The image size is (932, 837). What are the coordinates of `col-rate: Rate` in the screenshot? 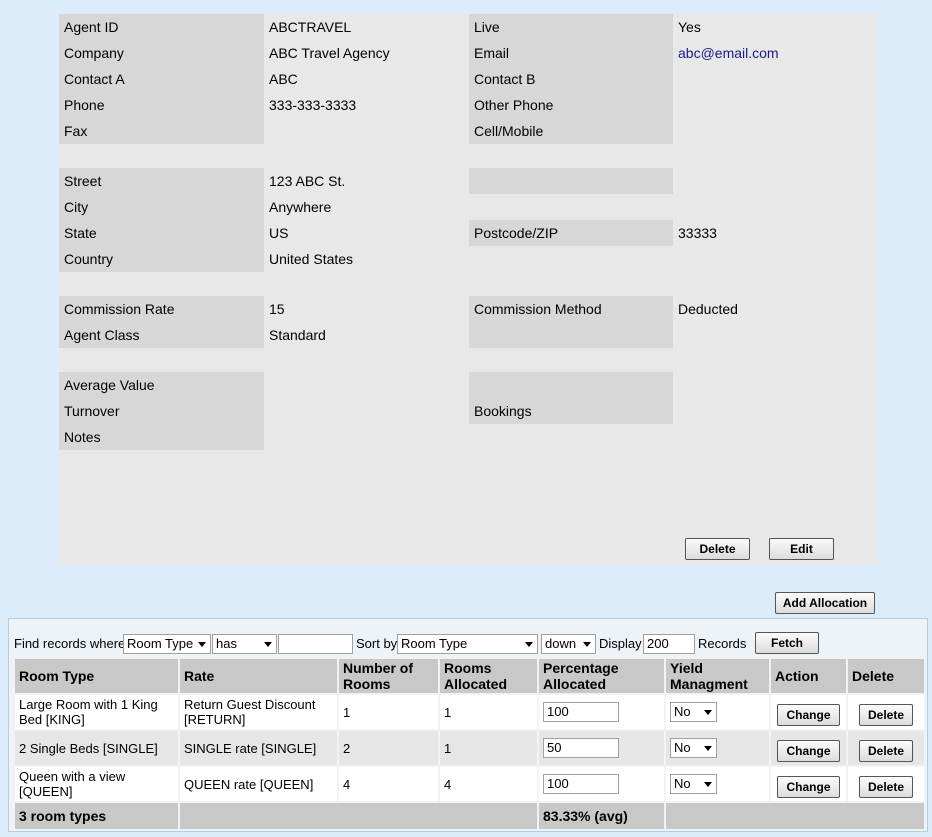 It's located at (258, 676).